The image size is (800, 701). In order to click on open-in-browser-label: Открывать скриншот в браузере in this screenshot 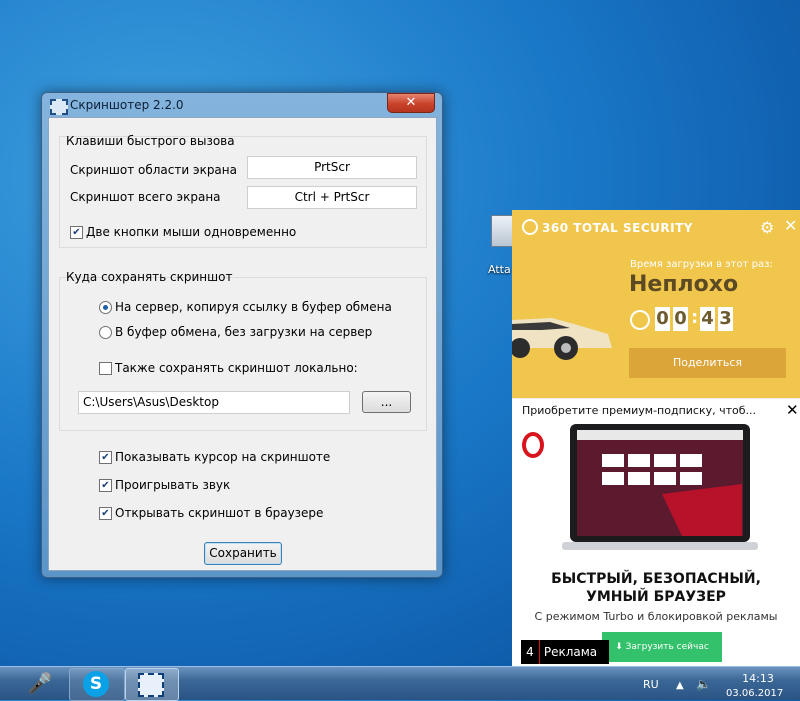, I will do `click(219, 513)`.